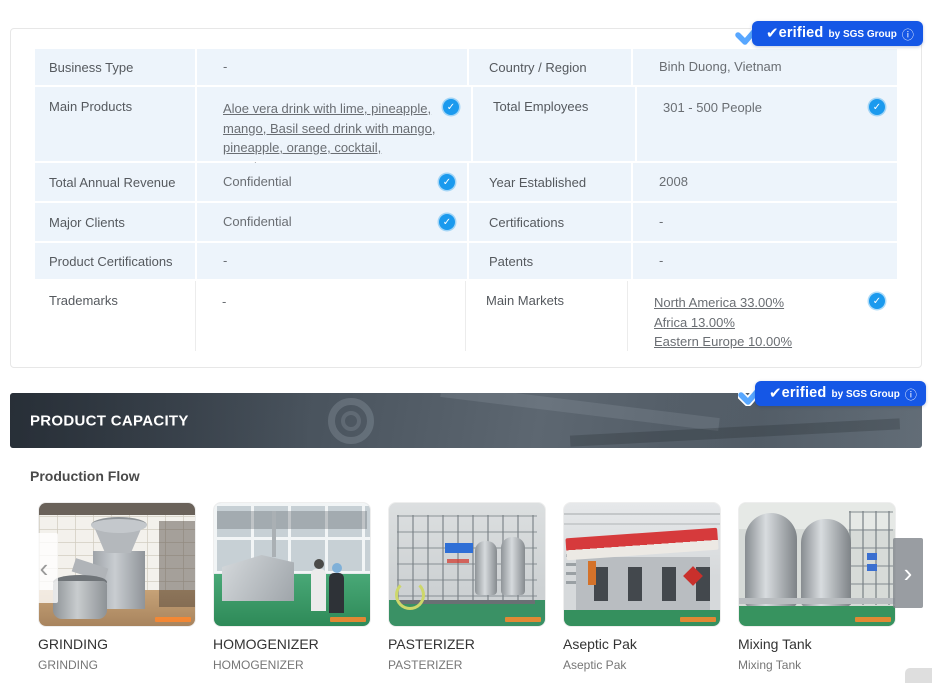 The height and width of the screenshot is (683, 932). I want to click on value-business-type: -, so click(225, 66).